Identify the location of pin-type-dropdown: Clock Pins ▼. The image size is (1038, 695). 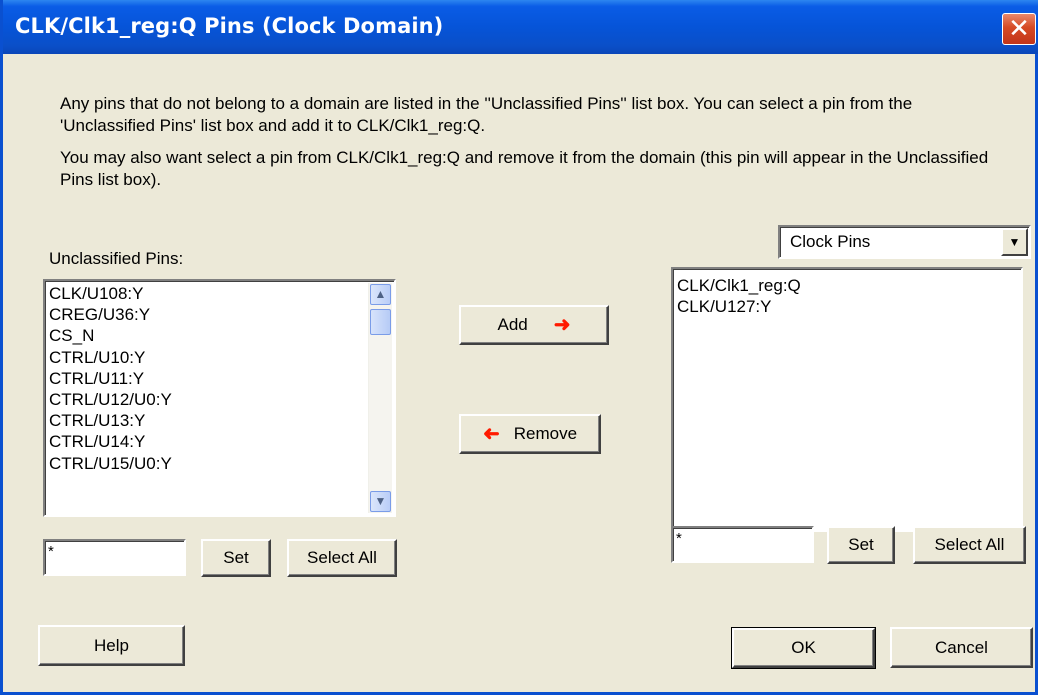
(904, 242).